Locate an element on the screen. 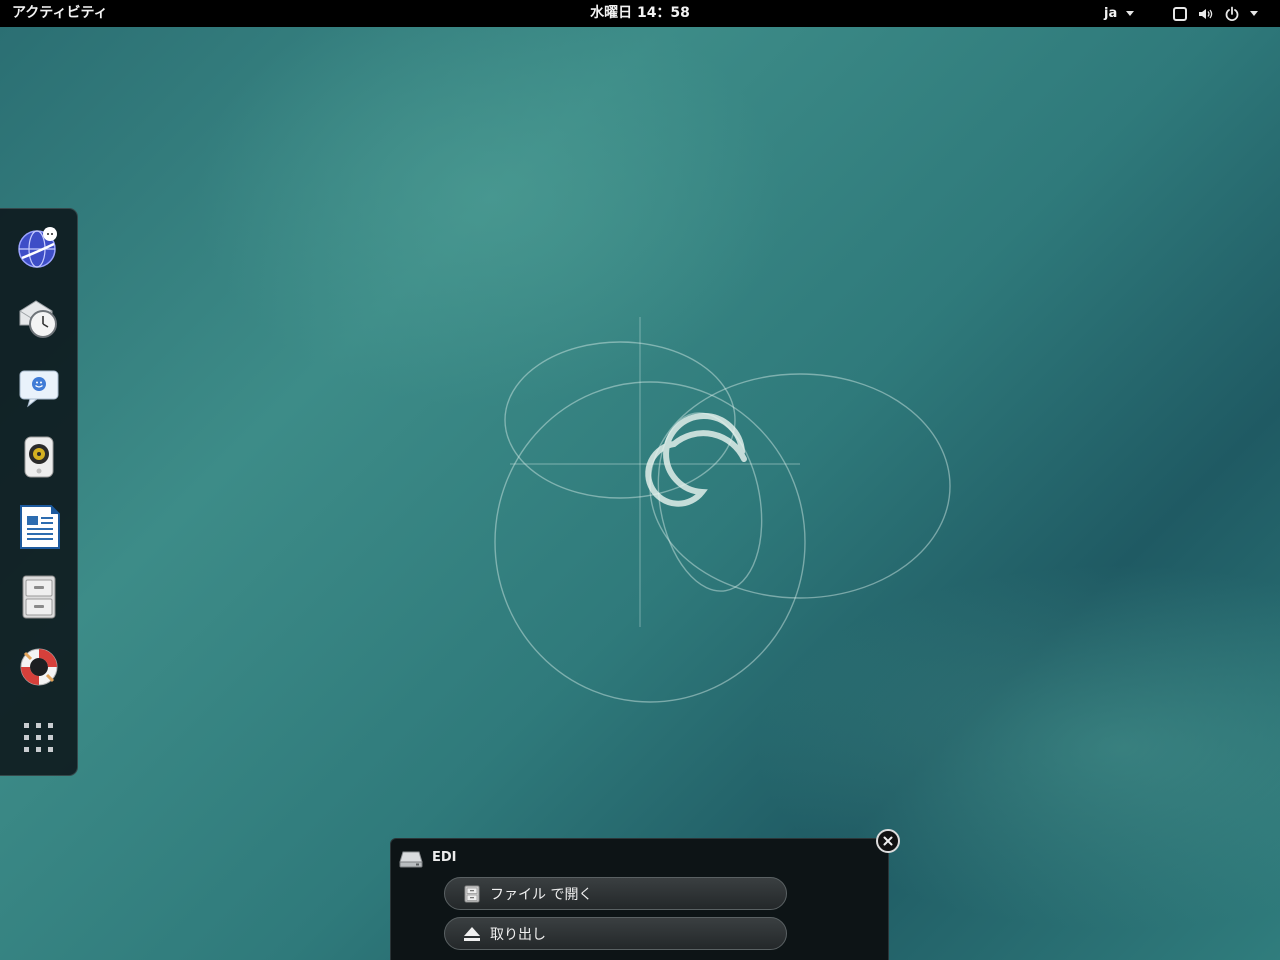 This screenshot has width=1280, height=960. close-icon is located at coordinates (888, 841).